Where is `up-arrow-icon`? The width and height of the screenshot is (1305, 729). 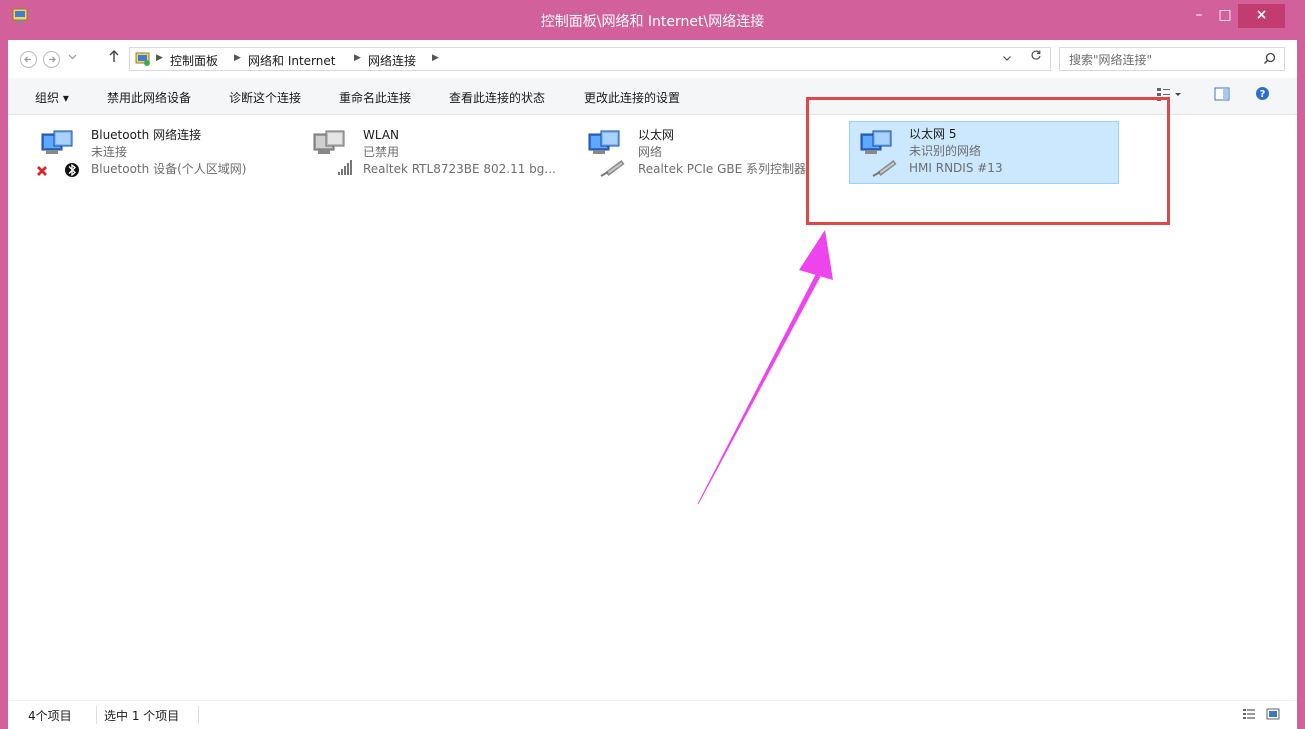
up-arrow-icon is located at coordinates (114, 56).